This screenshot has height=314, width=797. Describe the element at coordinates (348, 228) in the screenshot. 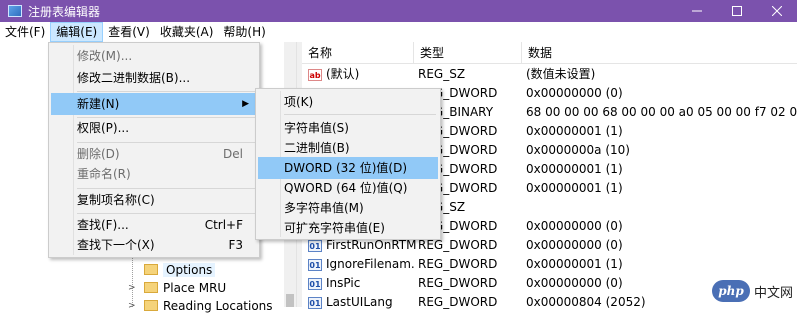

I see `submenu-item-expandable-string-value: 可扩充字符串值(E)` at that location.